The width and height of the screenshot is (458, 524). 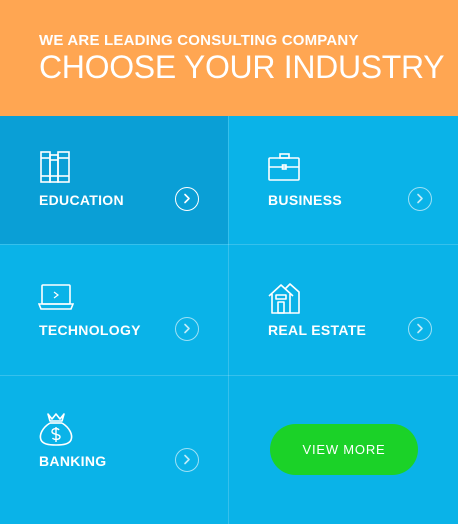 What do you see at coordinates (81, 200) in the screenshot?
I see `industry-label-education: EDUCATION` at bounding box center [81, 200].